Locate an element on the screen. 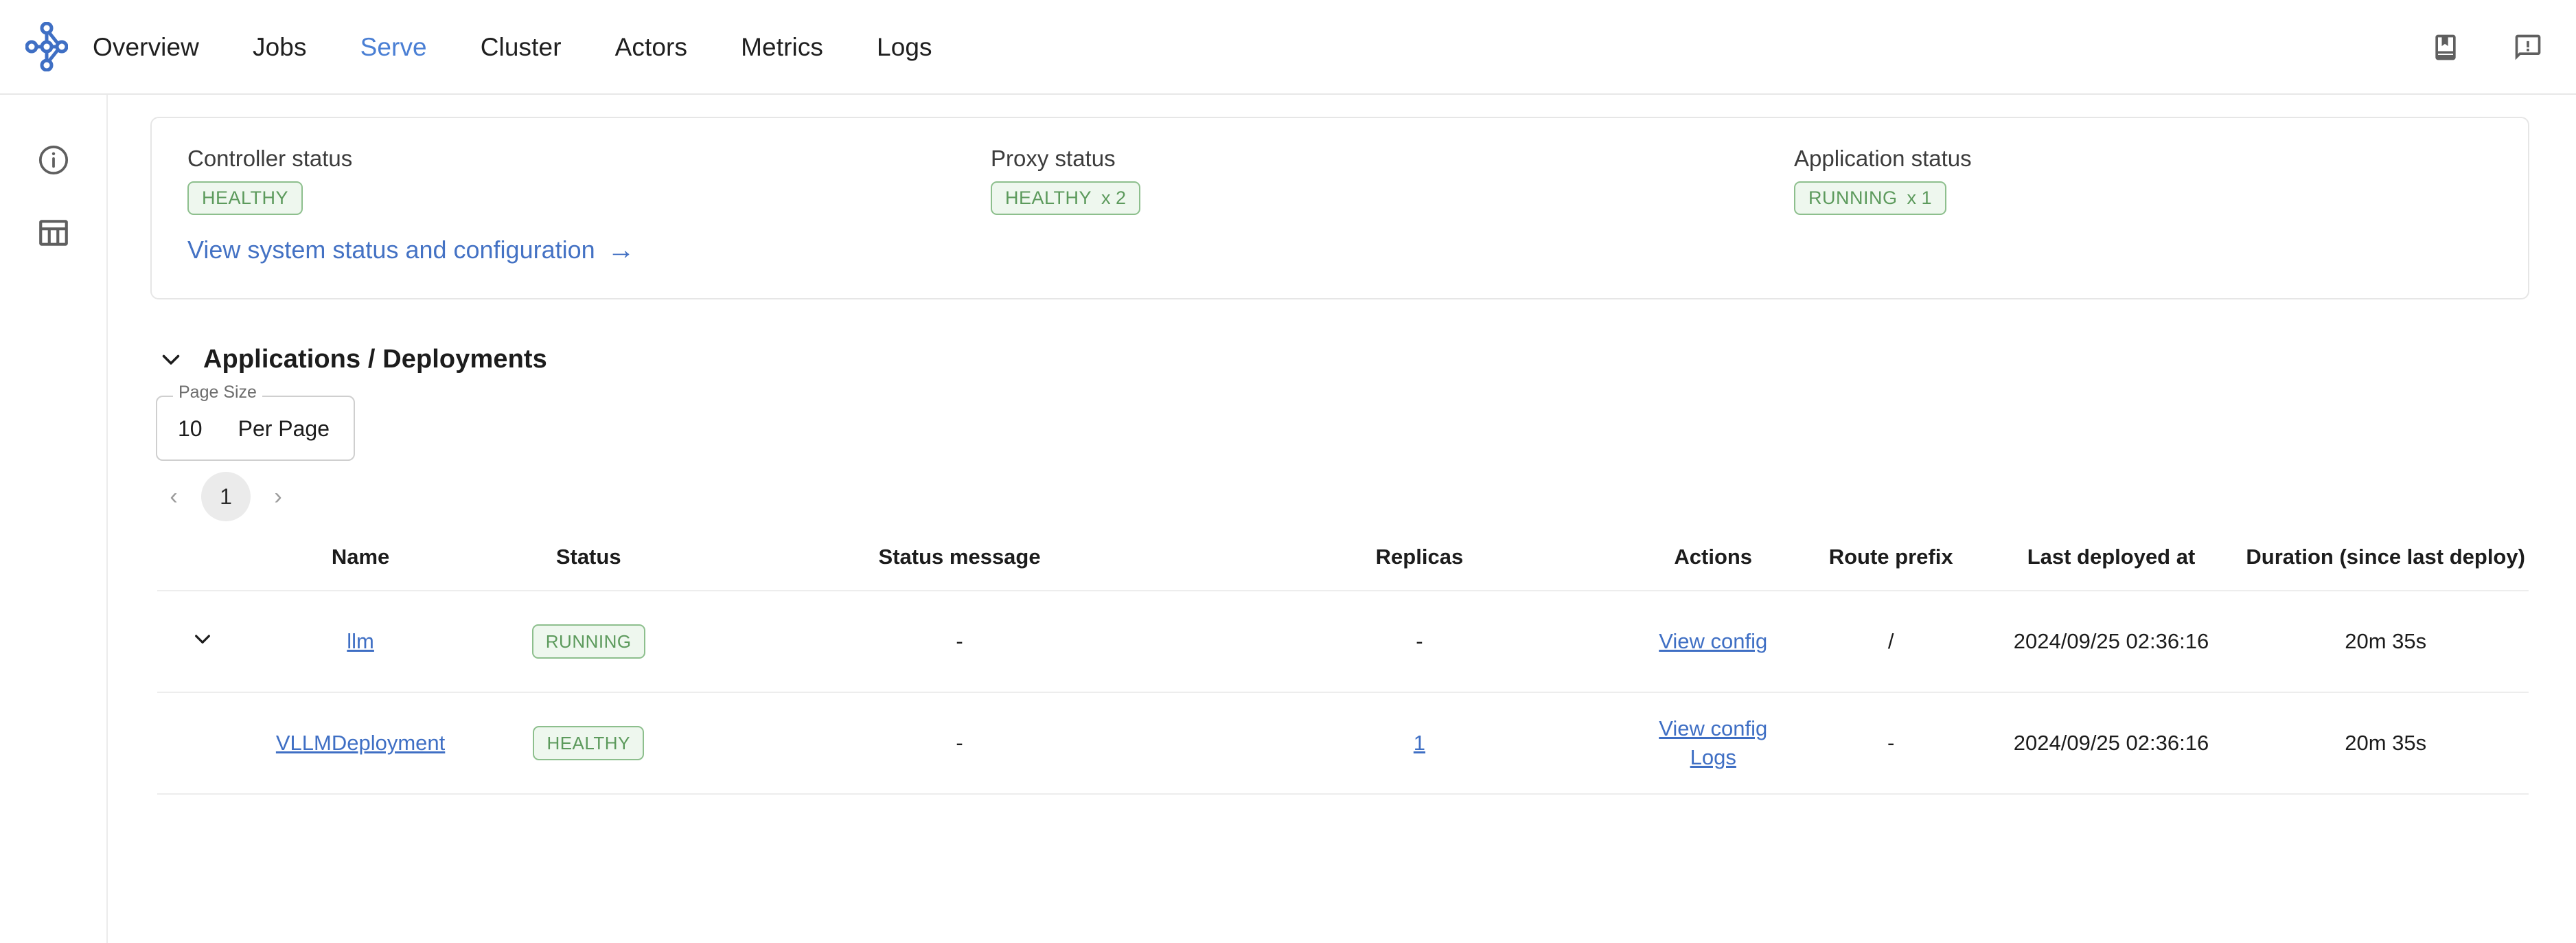  info-icon is located at coordinates (54, 160).